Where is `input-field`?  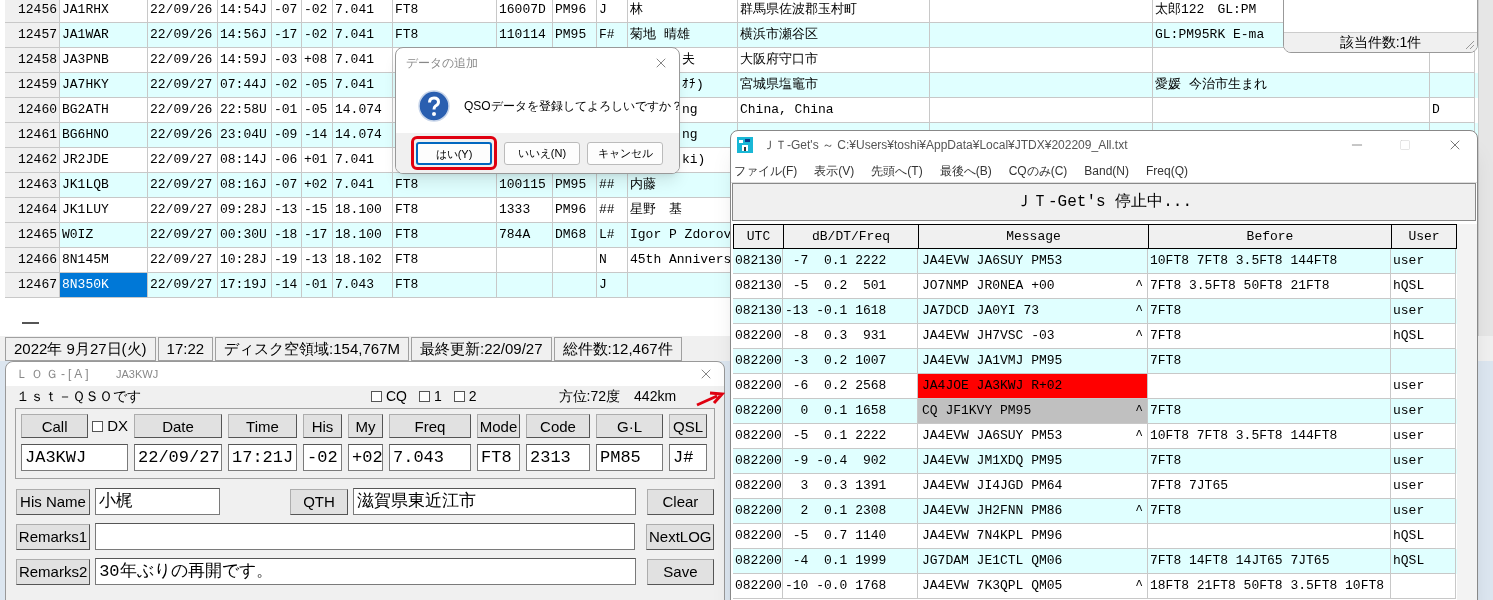 input-field is located at coordinates (365, 536).